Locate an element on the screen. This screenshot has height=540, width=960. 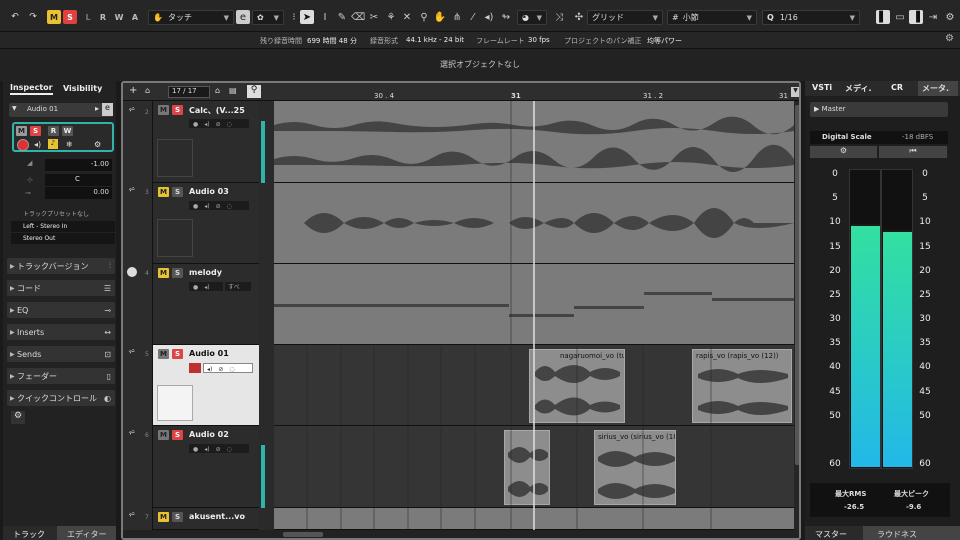
undo-icon: ↶ is located at coordinates (15, 17).